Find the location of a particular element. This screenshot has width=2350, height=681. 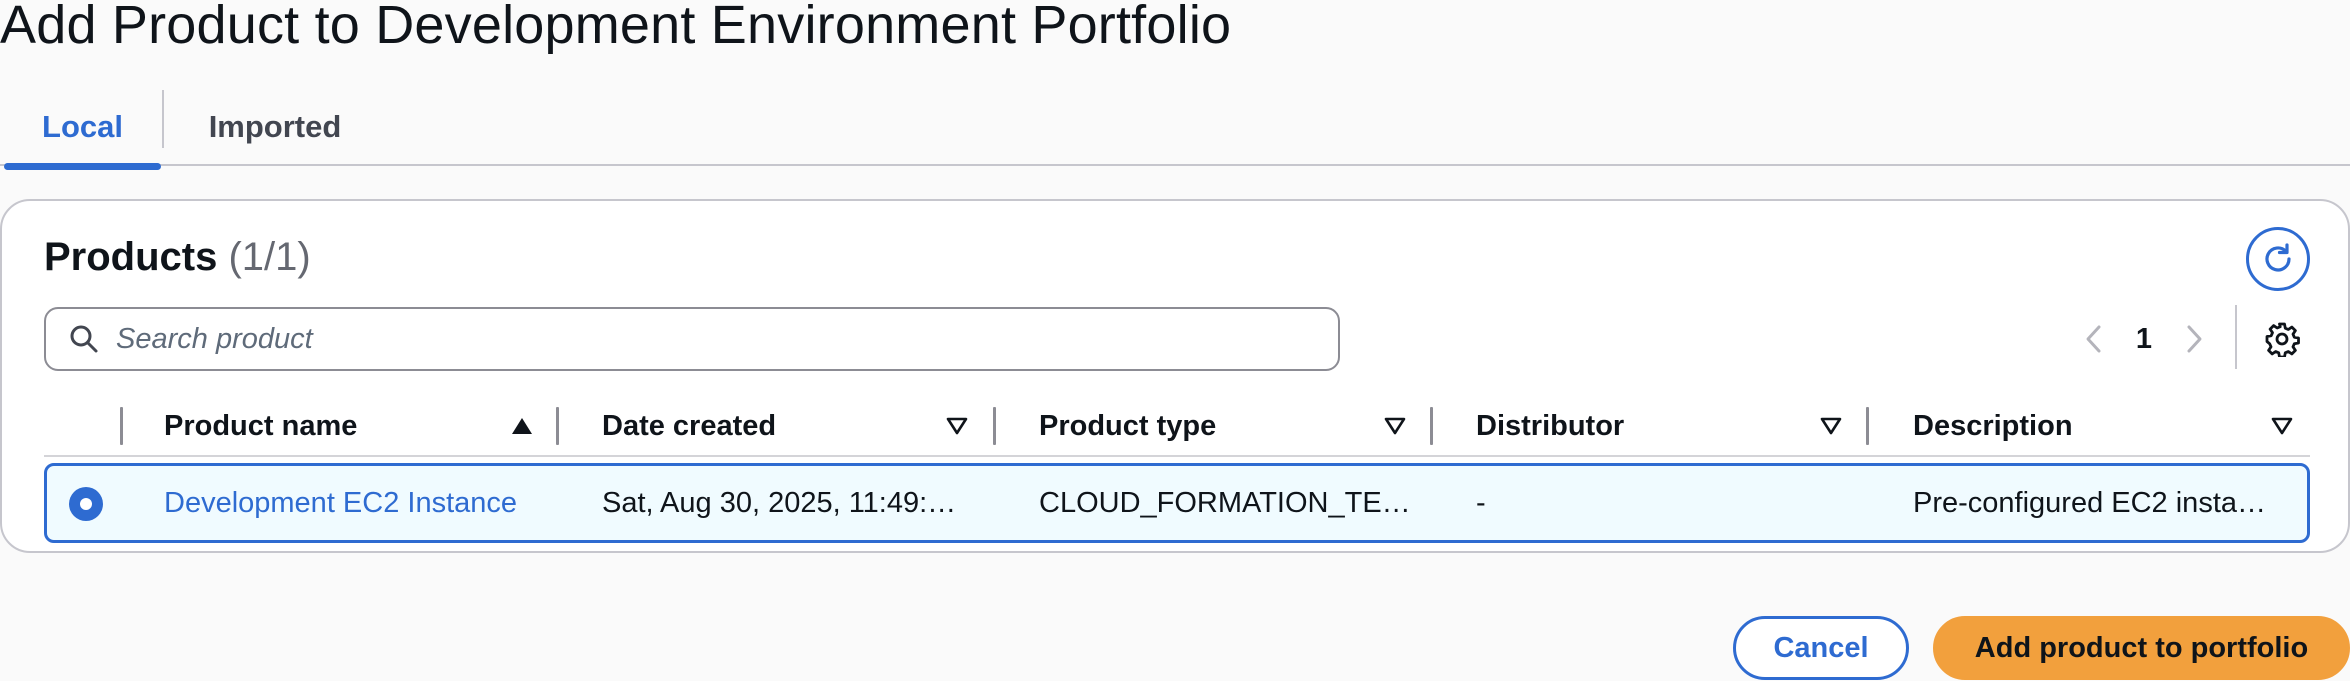

search-icon is located at coordinates (86, 339).